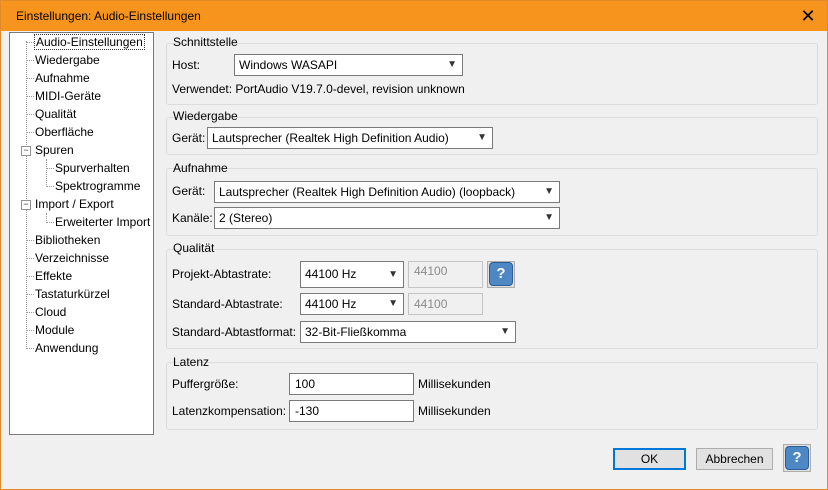  I want to click on tree-item-effects: Effekte, so click(53, 276).